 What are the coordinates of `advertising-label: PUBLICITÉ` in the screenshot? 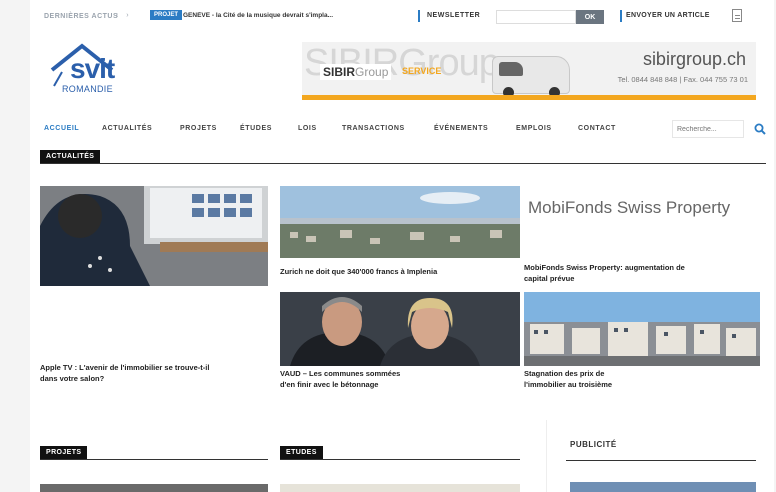 It's located at (593, 444).